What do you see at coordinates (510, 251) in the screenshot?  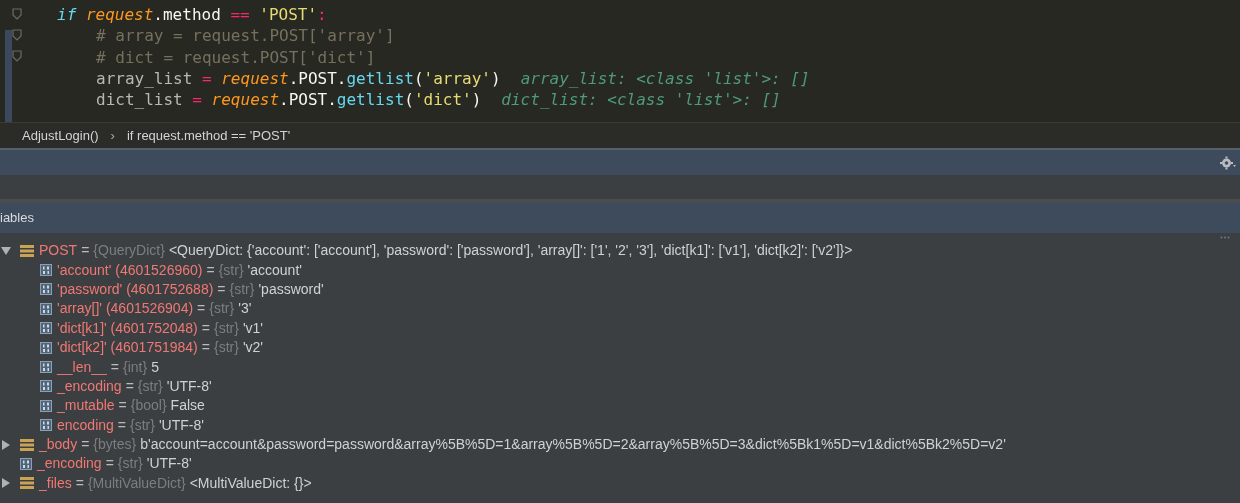 I see `variable-value: <QueryDict: {'account': ['account'], 'password': ['password'], 'array[]': ['1', '2', '3'], 'dict[k1]': ['v1'], 'dict[k2]': ['v2']}>` at bounding box center [510, 251].